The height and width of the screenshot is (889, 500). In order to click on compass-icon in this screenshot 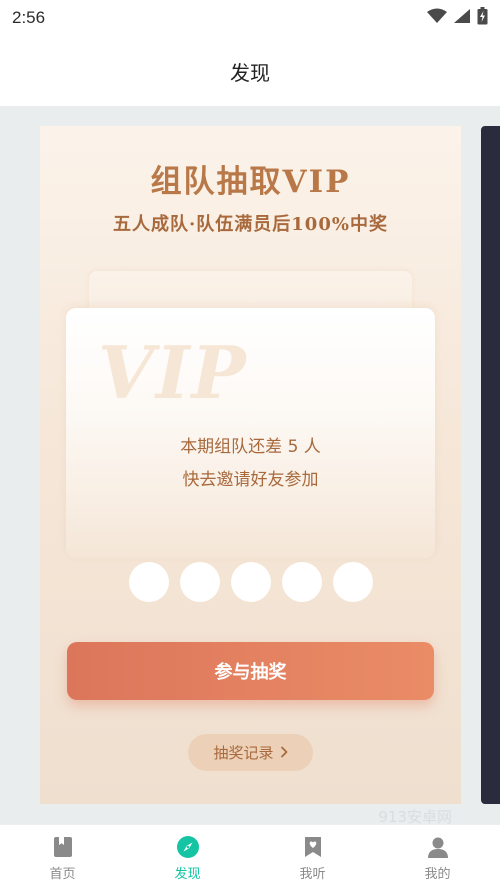, I will do `click(188, 847)`.